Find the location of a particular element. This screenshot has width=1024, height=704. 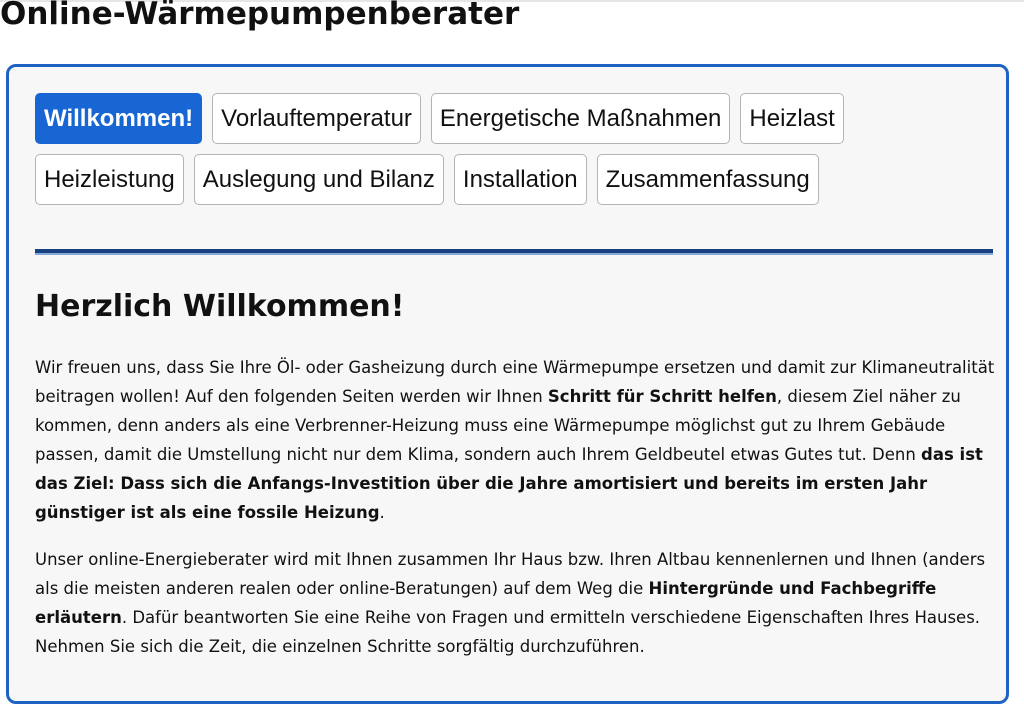

tab-zusammenfassung: Zusammenfassung is located at coordinates (707, 179).